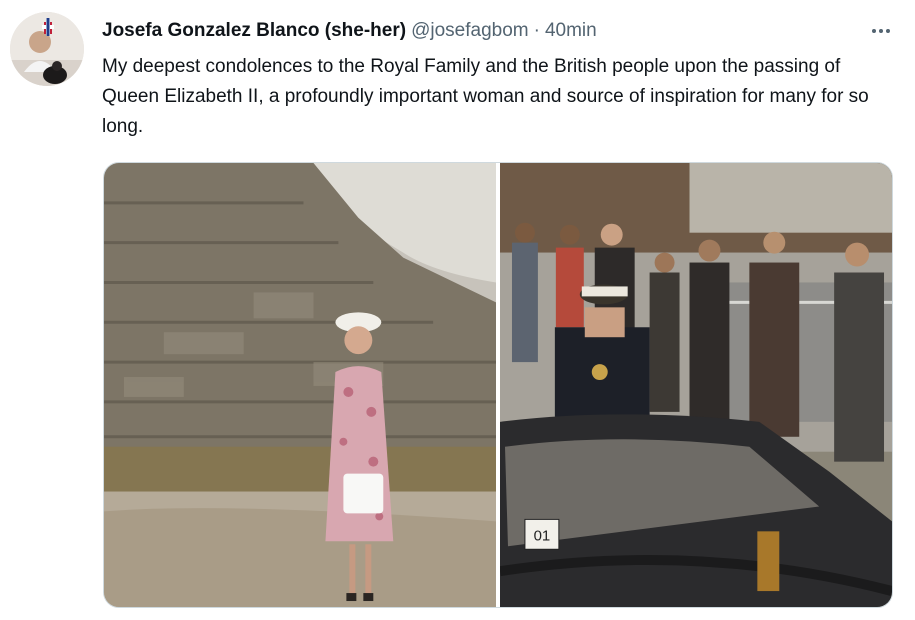 This screenshot has height=620, width=915. Describe the element at coordinates (254, 31) in the screenshot. I see `display-name: Josefa Gonzalez Blanco (she-her)` at that location.